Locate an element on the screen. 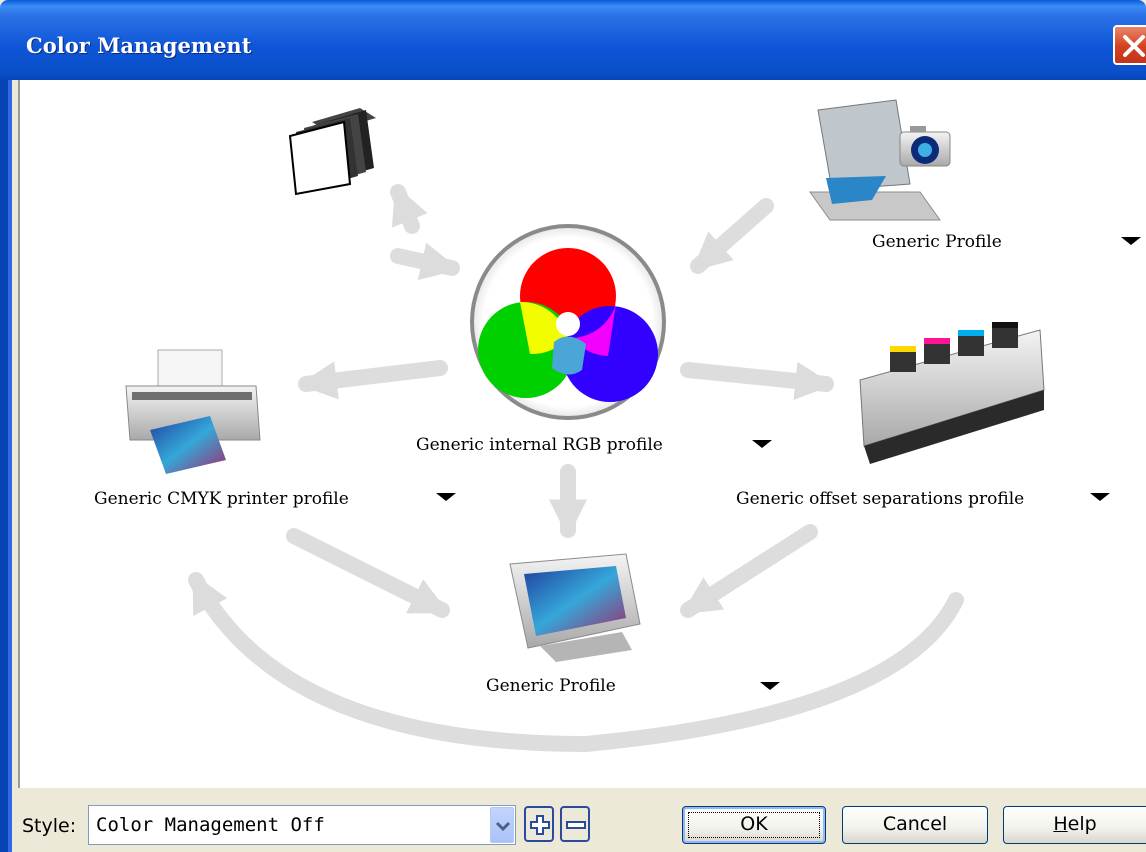 The width and height of the screenshot is (1146, 852). rgb-color-wheel-icon is located at coordinates (568, 322).